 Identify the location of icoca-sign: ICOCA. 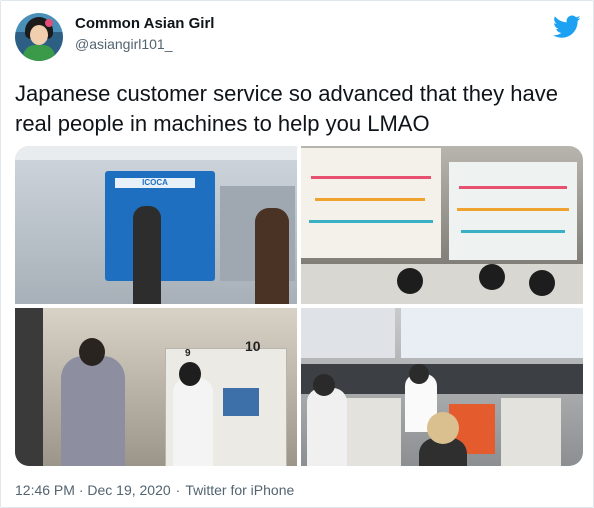
(155, 183).